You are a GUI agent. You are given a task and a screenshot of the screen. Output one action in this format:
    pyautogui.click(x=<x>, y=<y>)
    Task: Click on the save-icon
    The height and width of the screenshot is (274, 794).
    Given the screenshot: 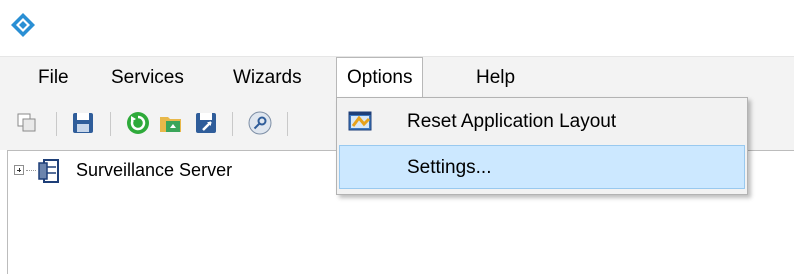 What is the action you would take?
    pyautogui.click(x=83, y=123)
    